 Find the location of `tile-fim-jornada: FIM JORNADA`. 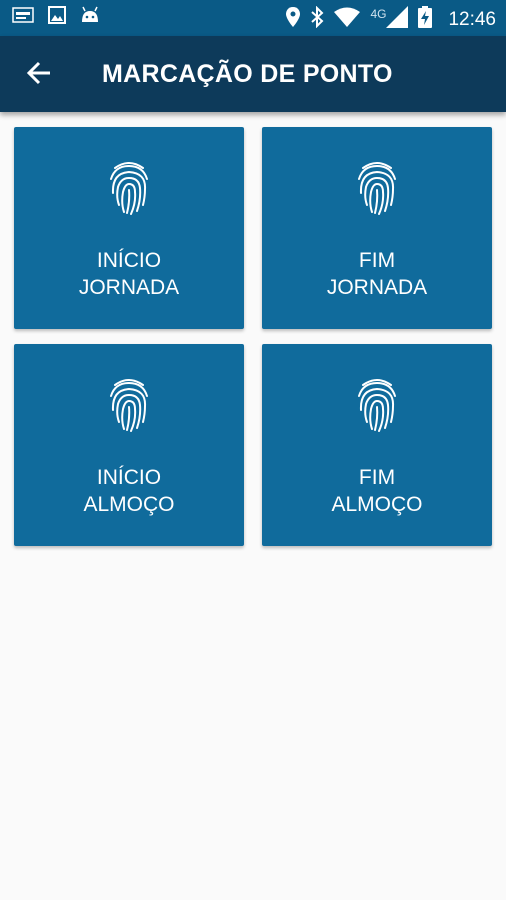

tile-fim-jornada: FIM JORNADA is located at coordinates (377, 228).